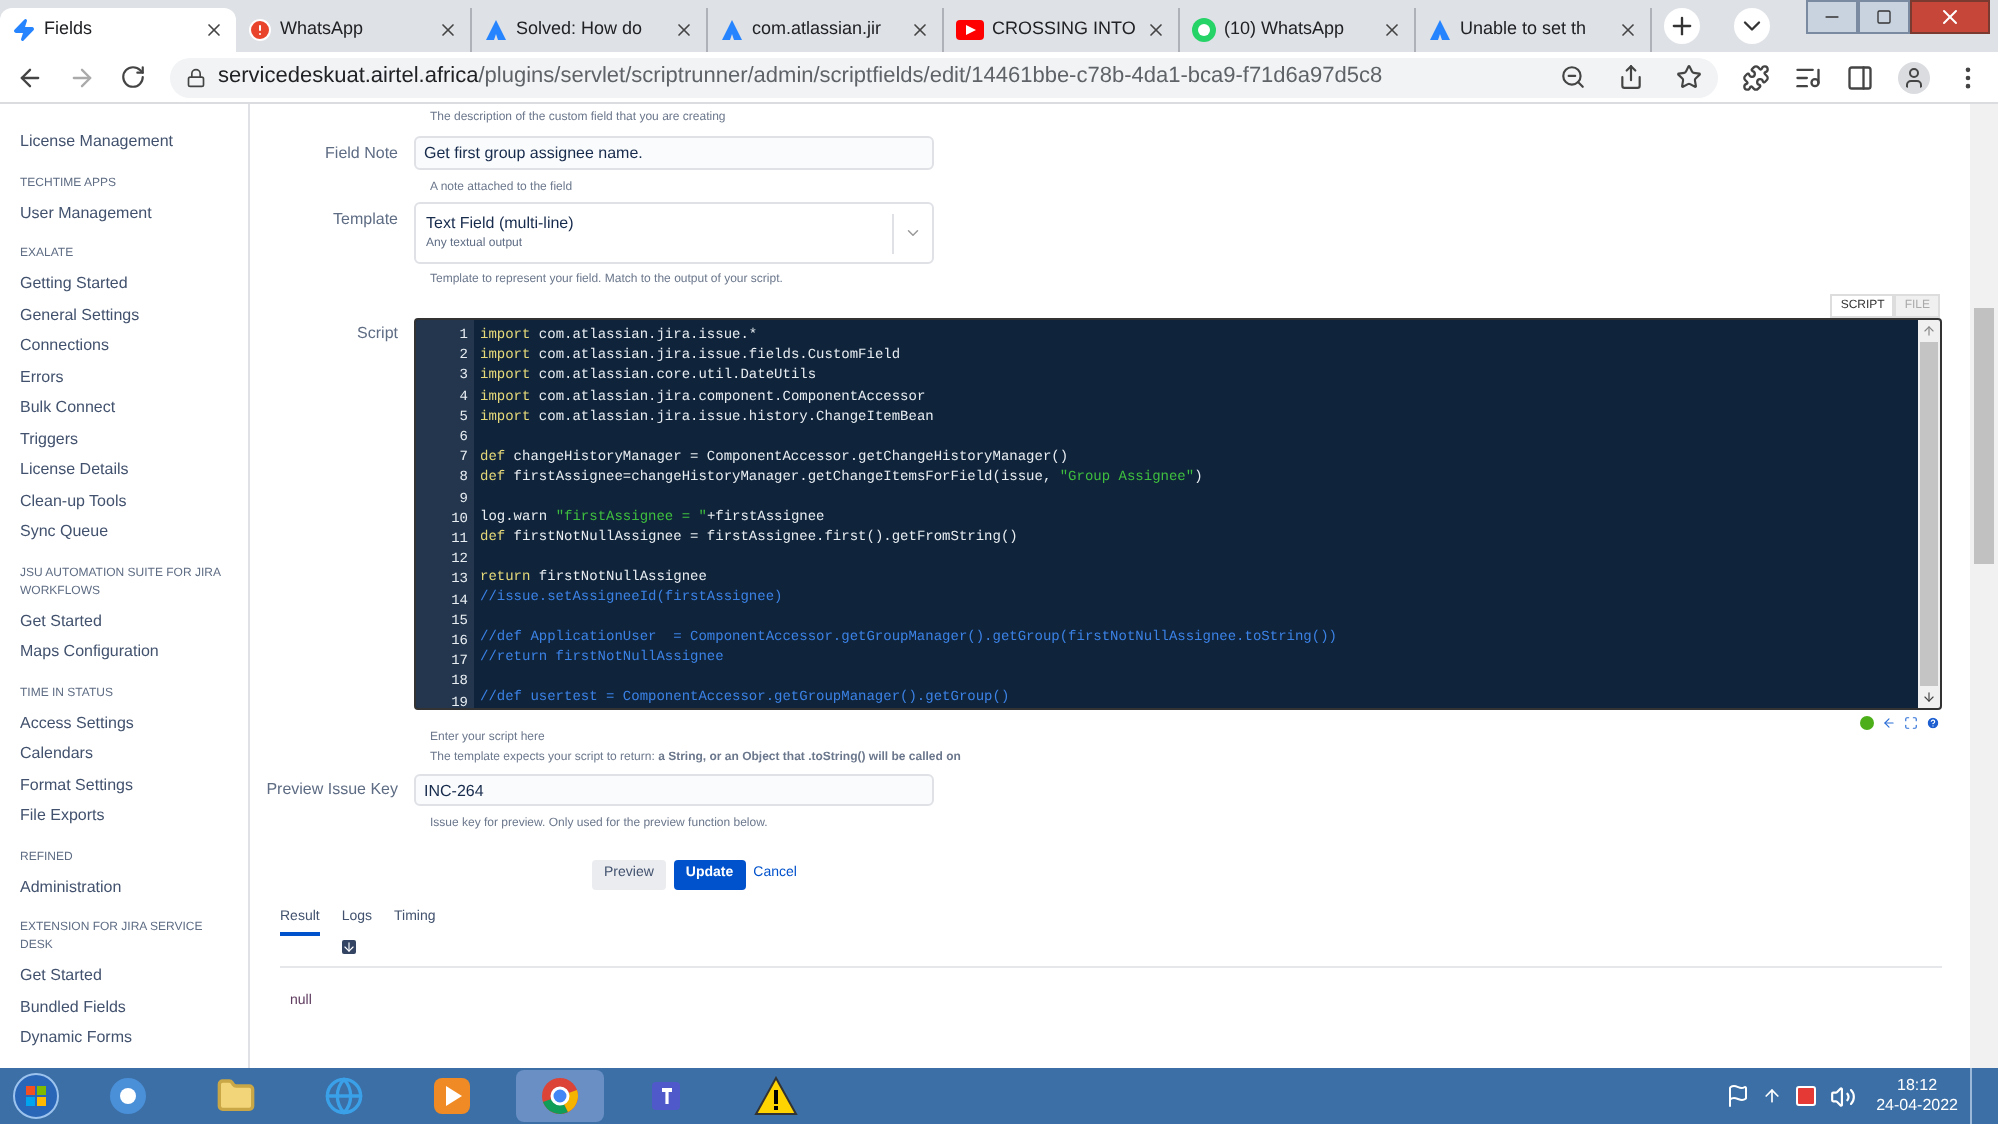 The width and height of the screenshot is (1998, 1124). What do you see at coordinates (134, 886) in the screenshot?
I see `sidebar-link: Administration` at bounding box center [134, 886].